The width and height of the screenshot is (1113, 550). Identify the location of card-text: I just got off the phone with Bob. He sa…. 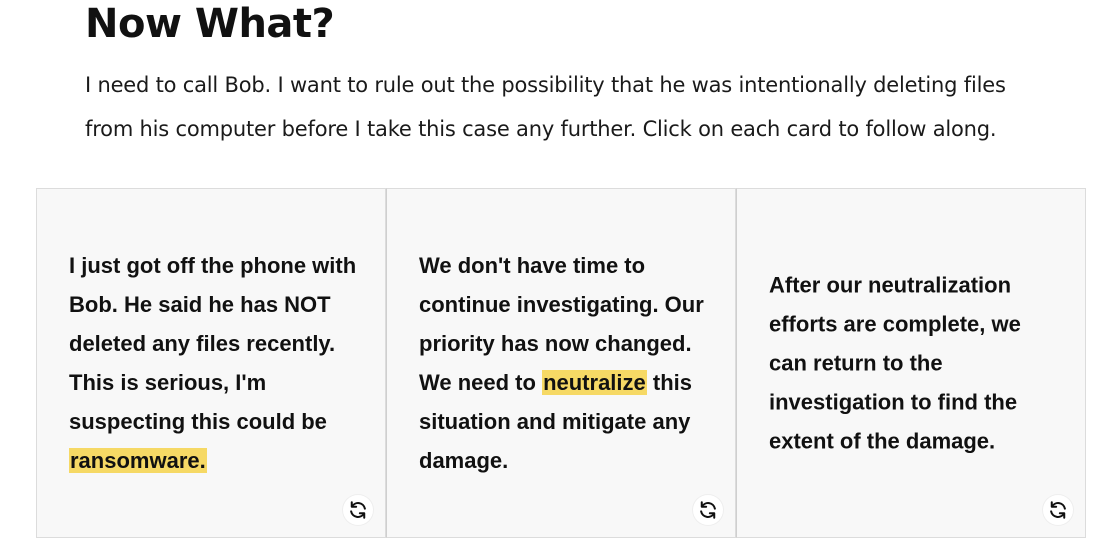
(216, 363).